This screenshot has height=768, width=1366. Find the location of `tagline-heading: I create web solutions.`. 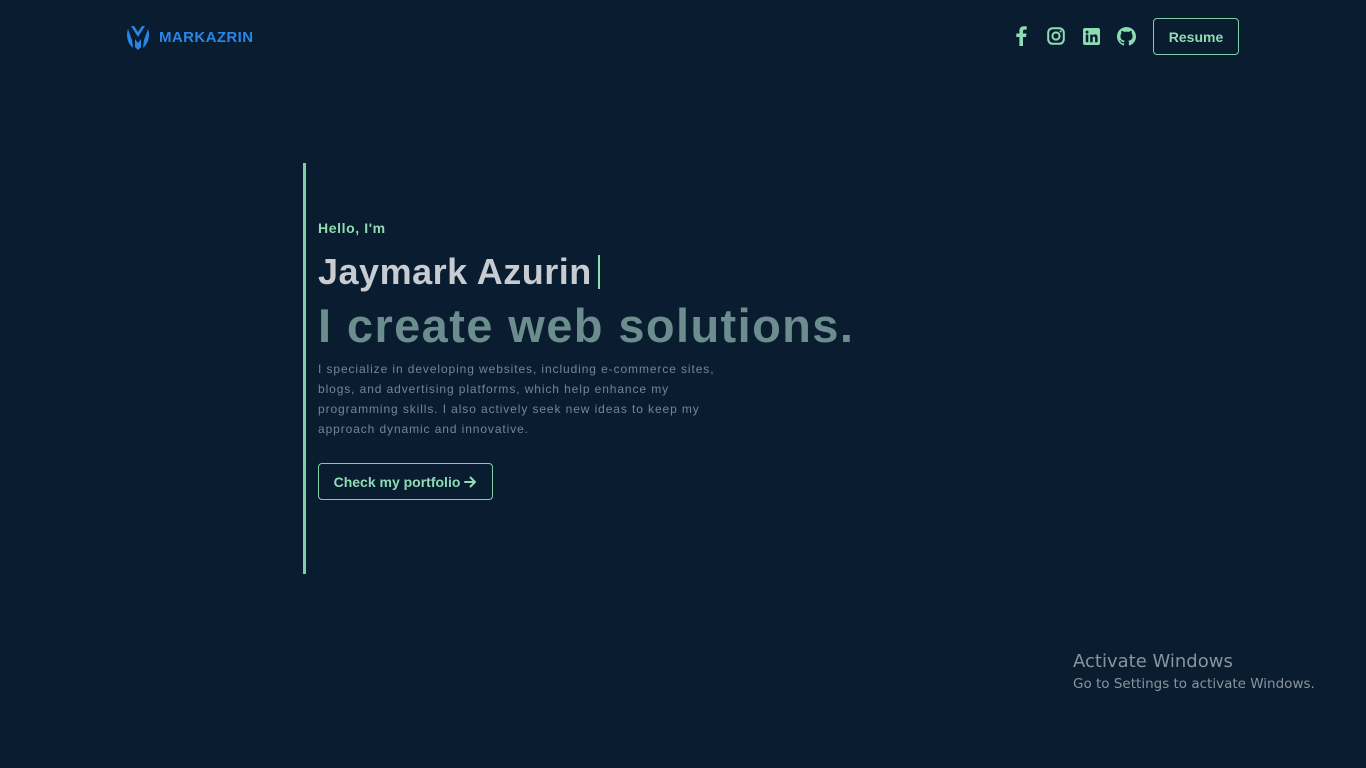

tagline-heading: I create web solutions. is located at coordinates (586, 325).